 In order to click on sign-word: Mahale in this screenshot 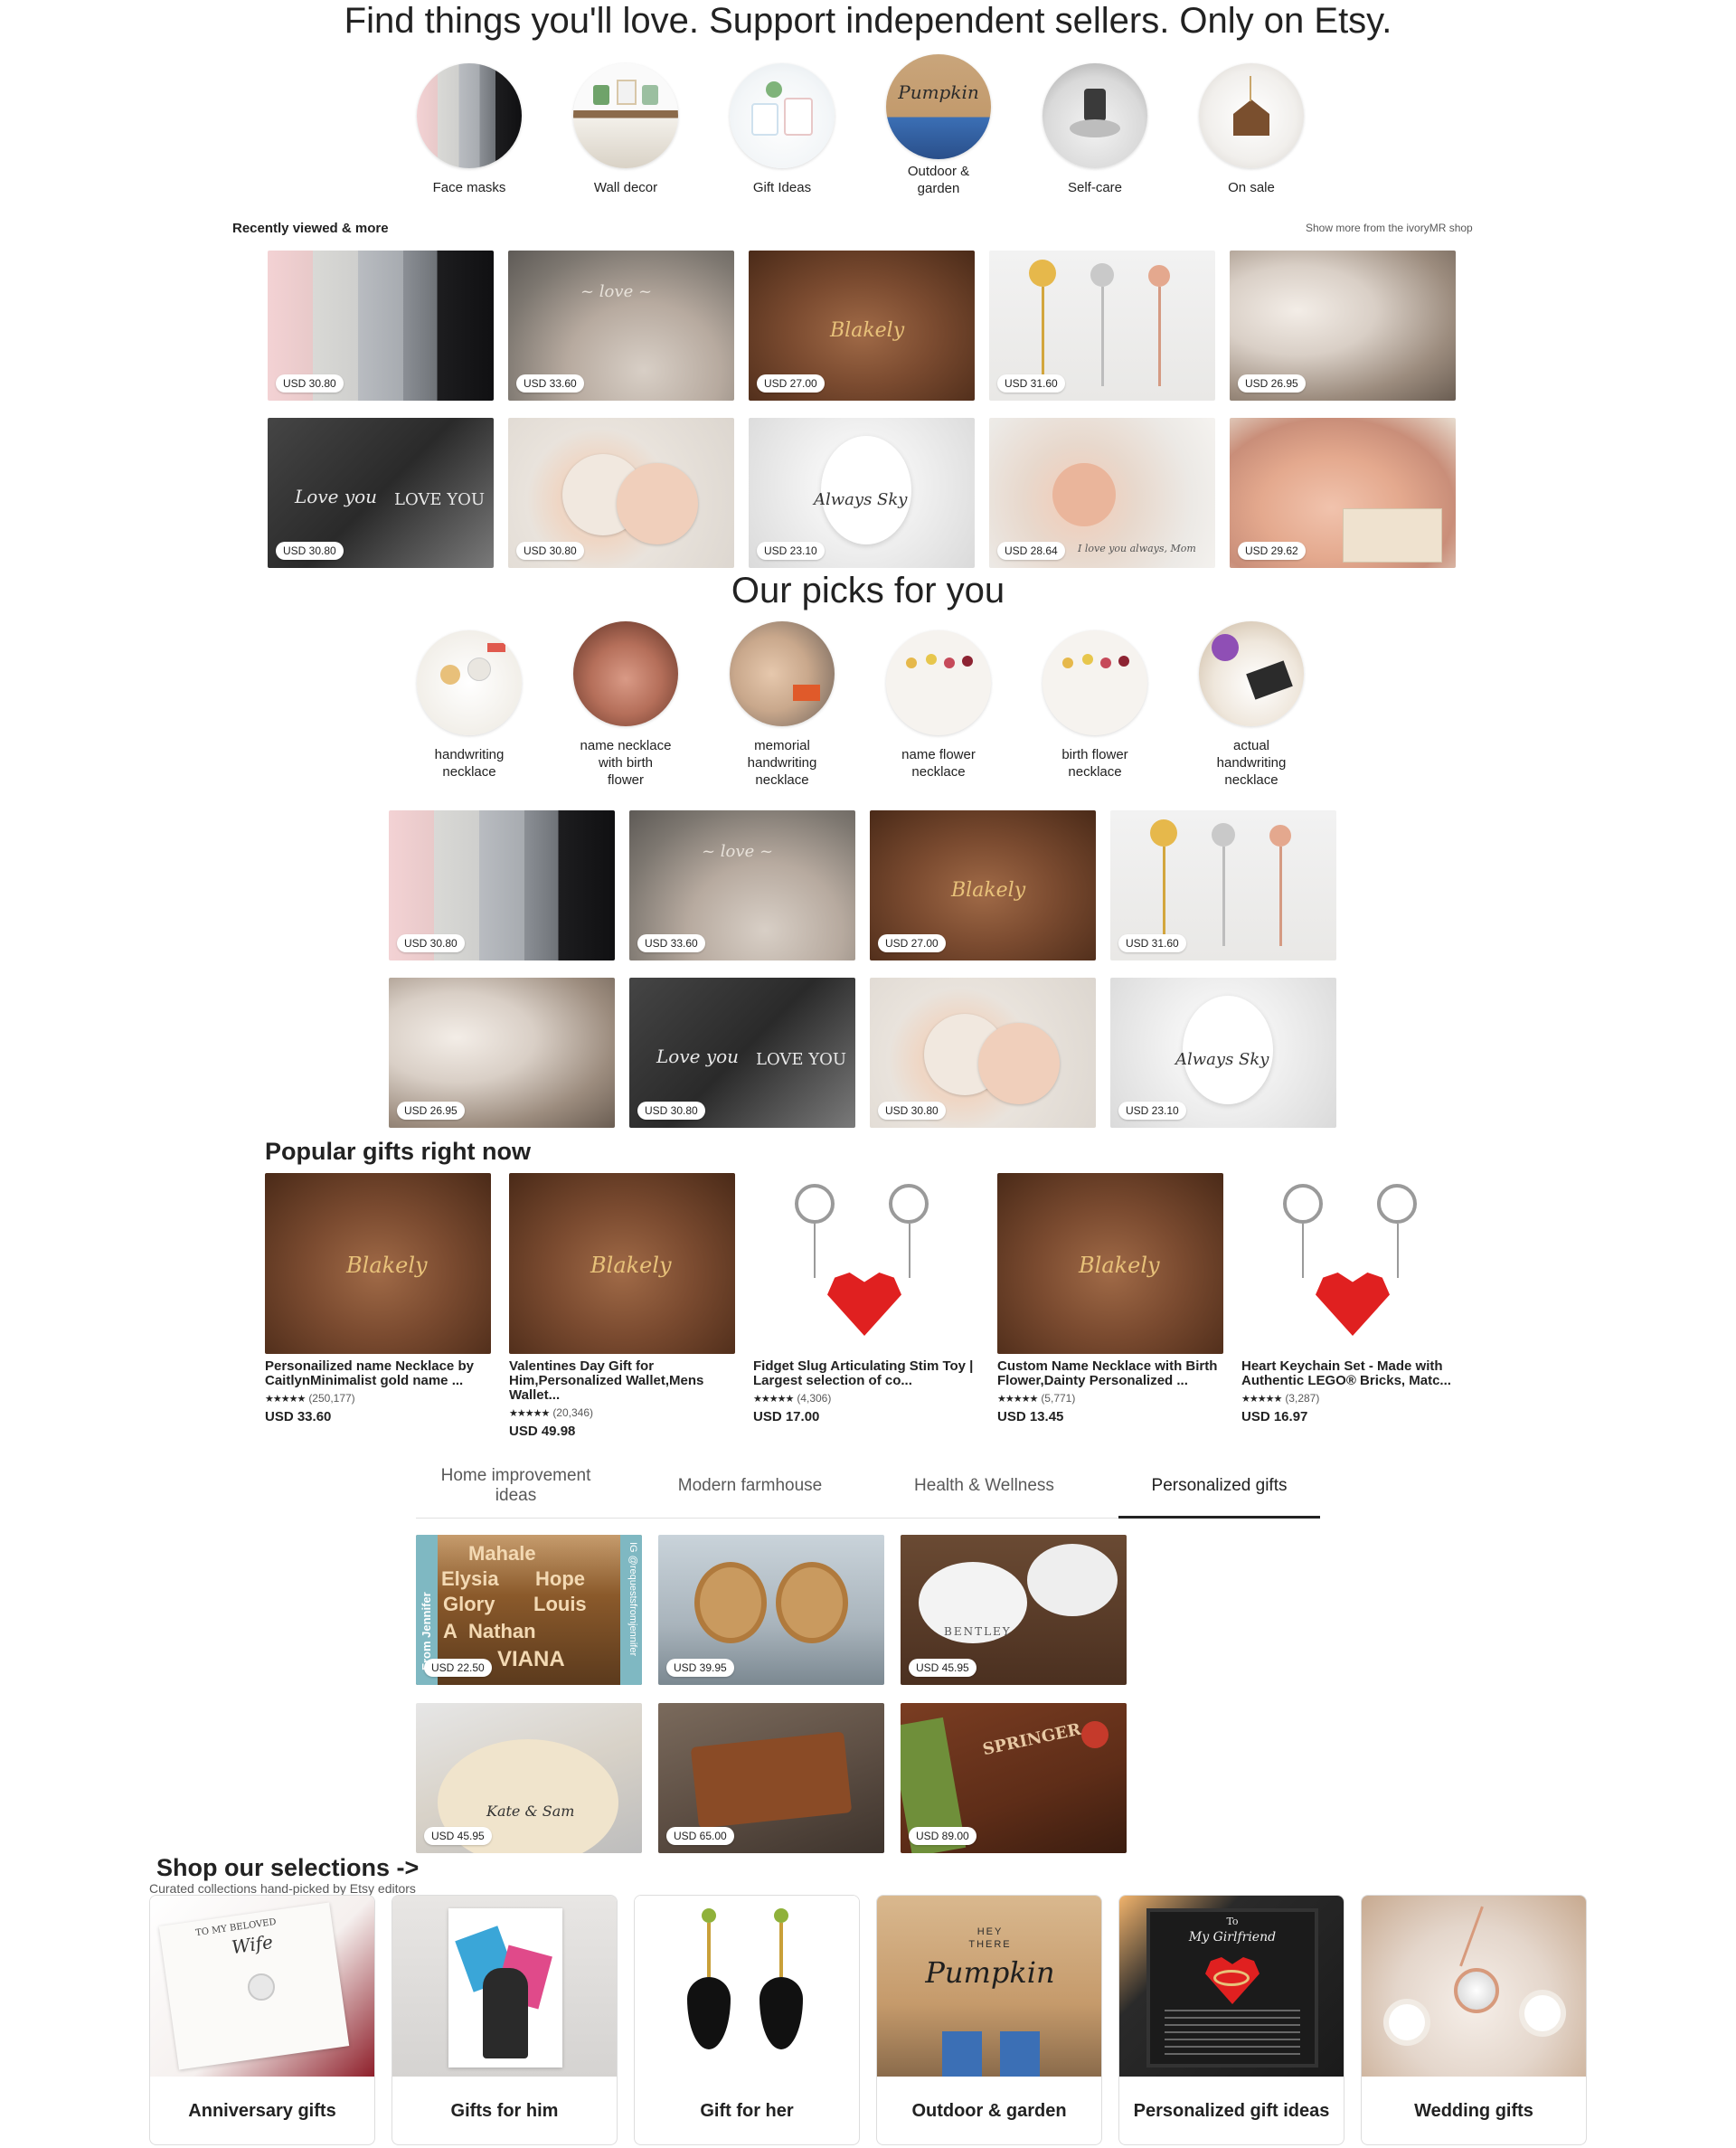, I will do `click(502, 1553)`.